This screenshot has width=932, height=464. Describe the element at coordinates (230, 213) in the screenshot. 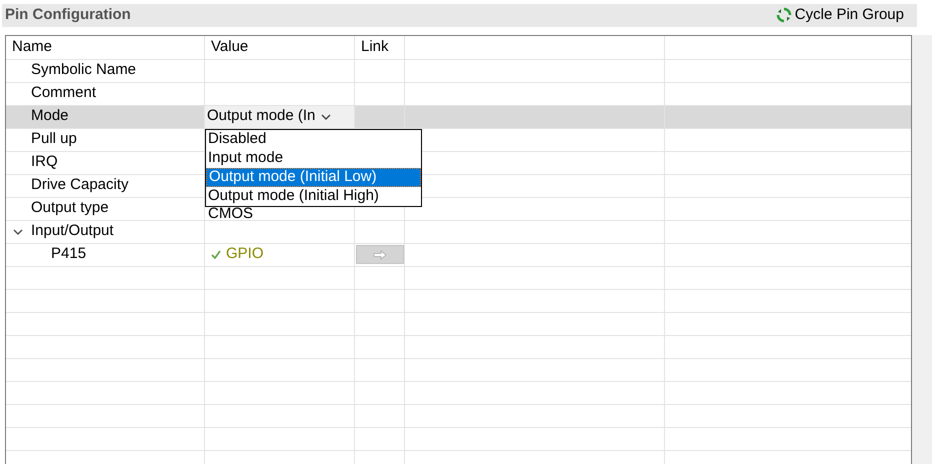

I see `row-value: CMOS` at that location.